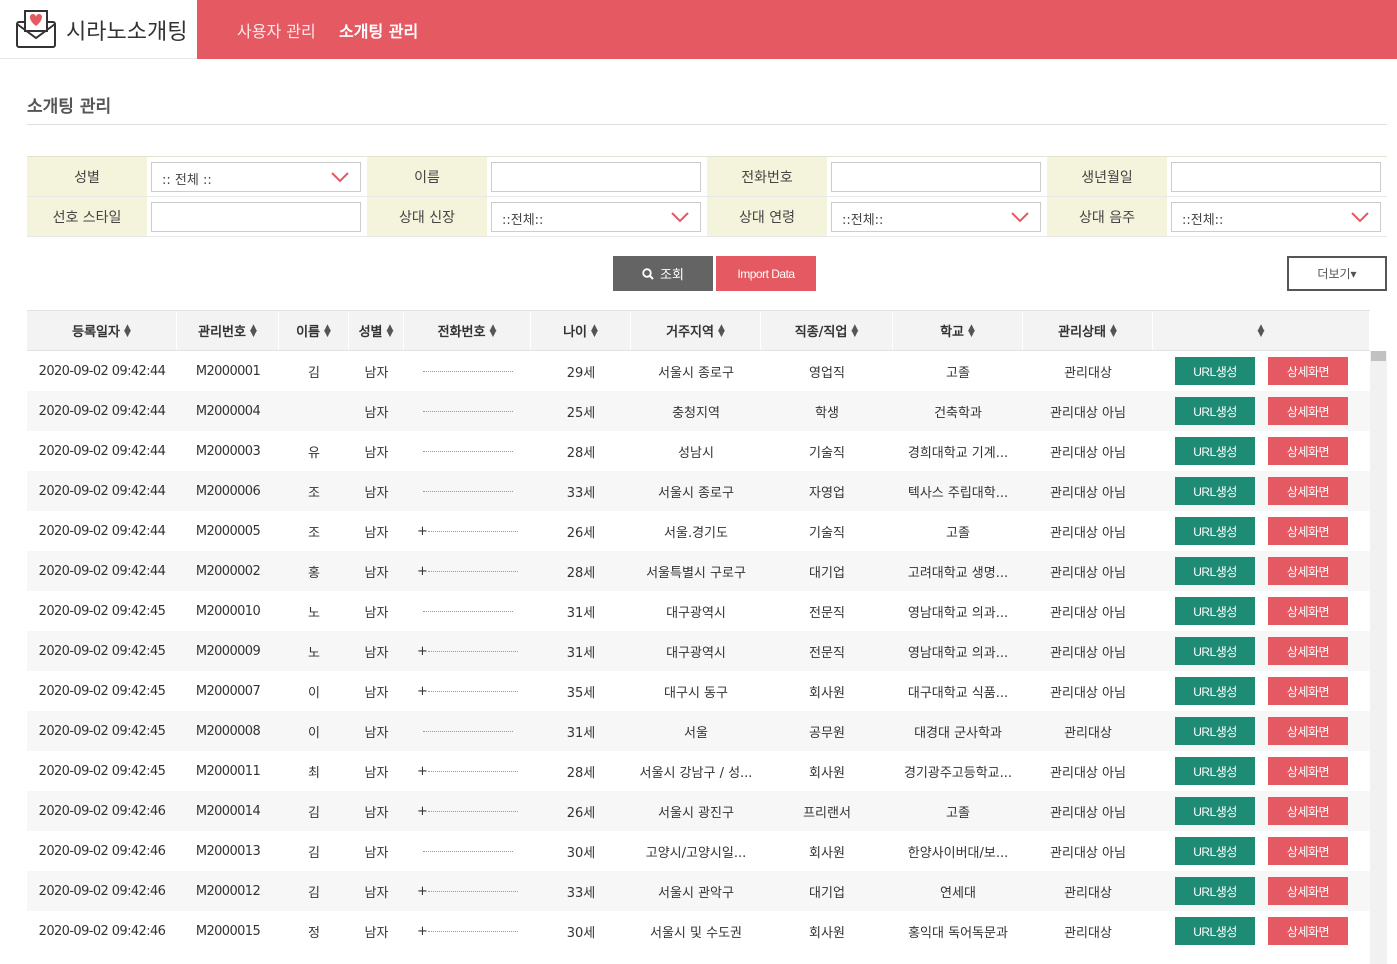 This screenshot has width=1397, height=964. I want to click on col-status-header: 관리상태 ▲ ▼, so click(1088, 330).